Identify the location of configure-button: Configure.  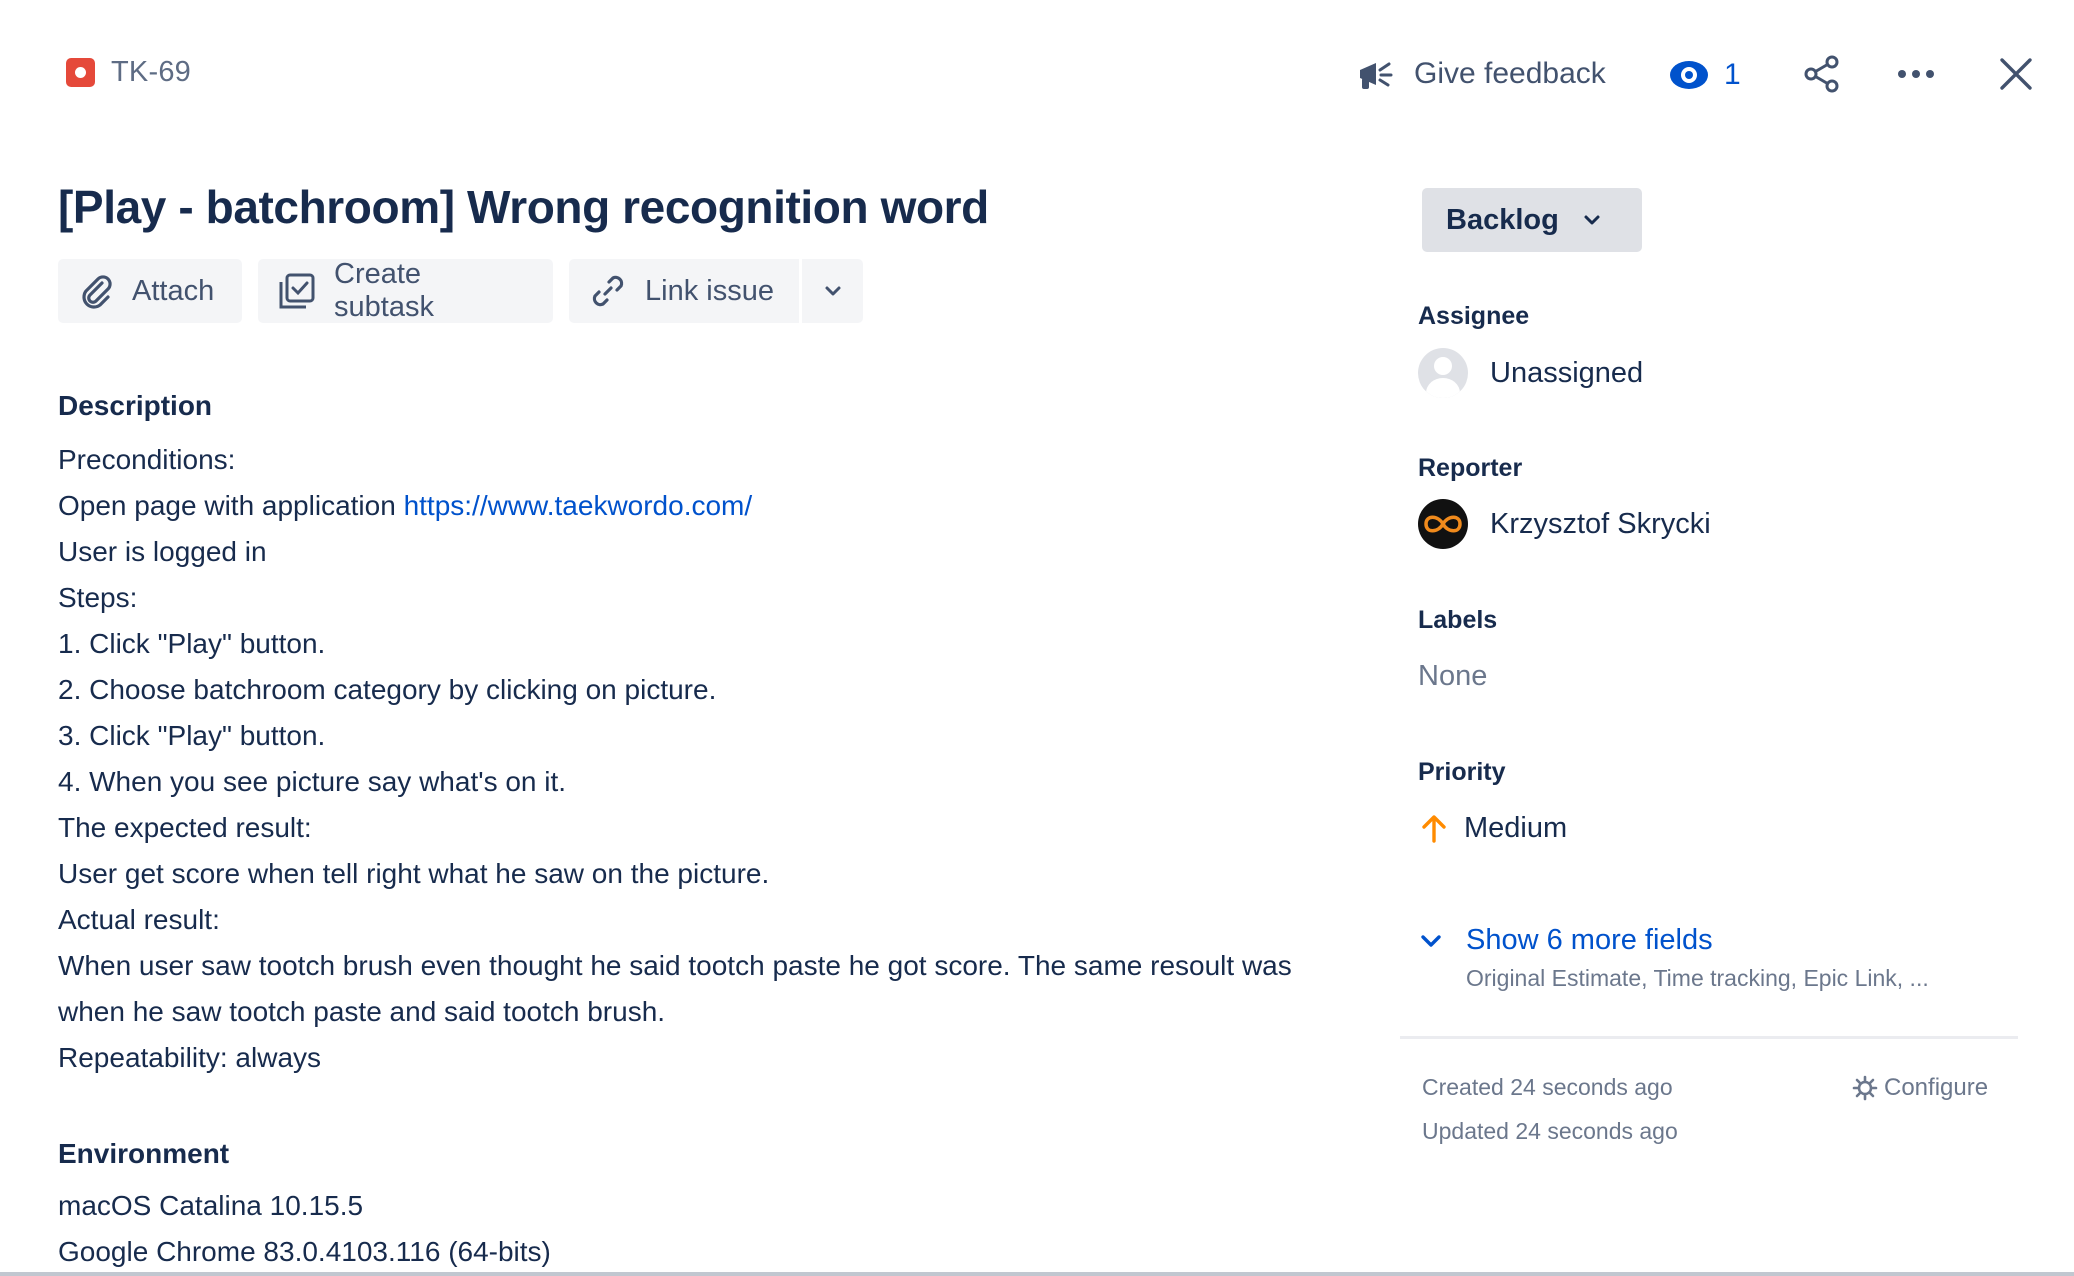
(1920, 1088).